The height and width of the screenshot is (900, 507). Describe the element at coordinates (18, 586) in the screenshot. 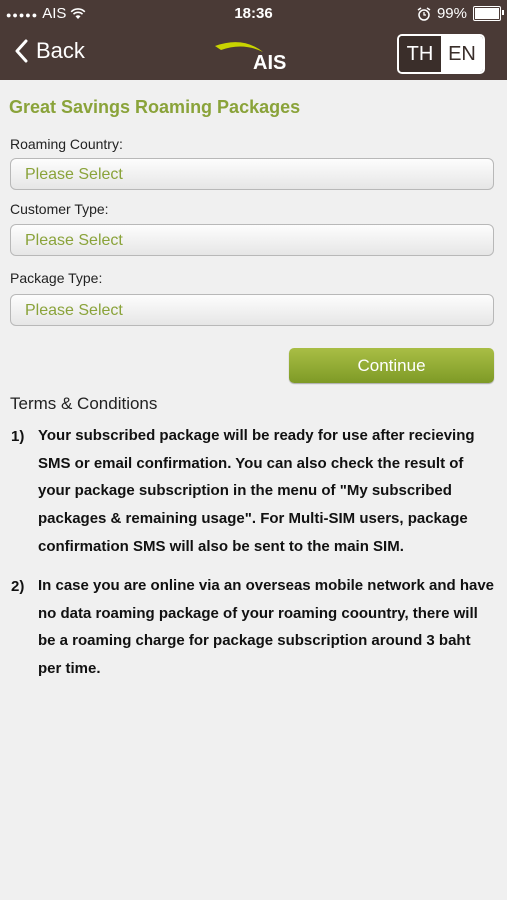

I see `term-number: 2)` at that location.